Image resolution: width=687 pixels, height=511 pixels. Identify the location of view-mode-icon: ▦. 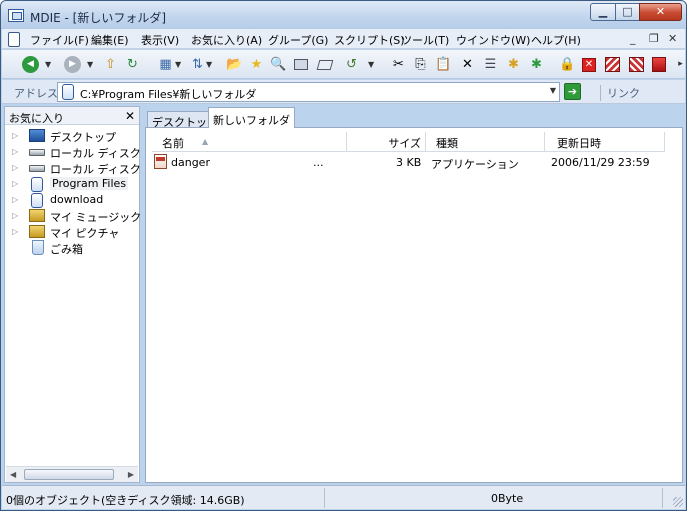
(165, 64).